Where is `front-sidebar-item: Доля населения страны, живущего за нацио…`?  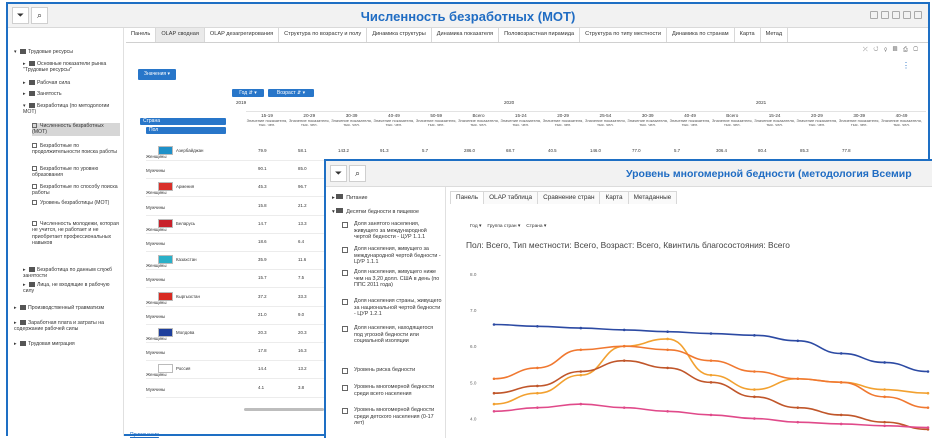
front-sidebar-item: Доля населения страны, живущего за нацио… is located at coordinates (392, 308).